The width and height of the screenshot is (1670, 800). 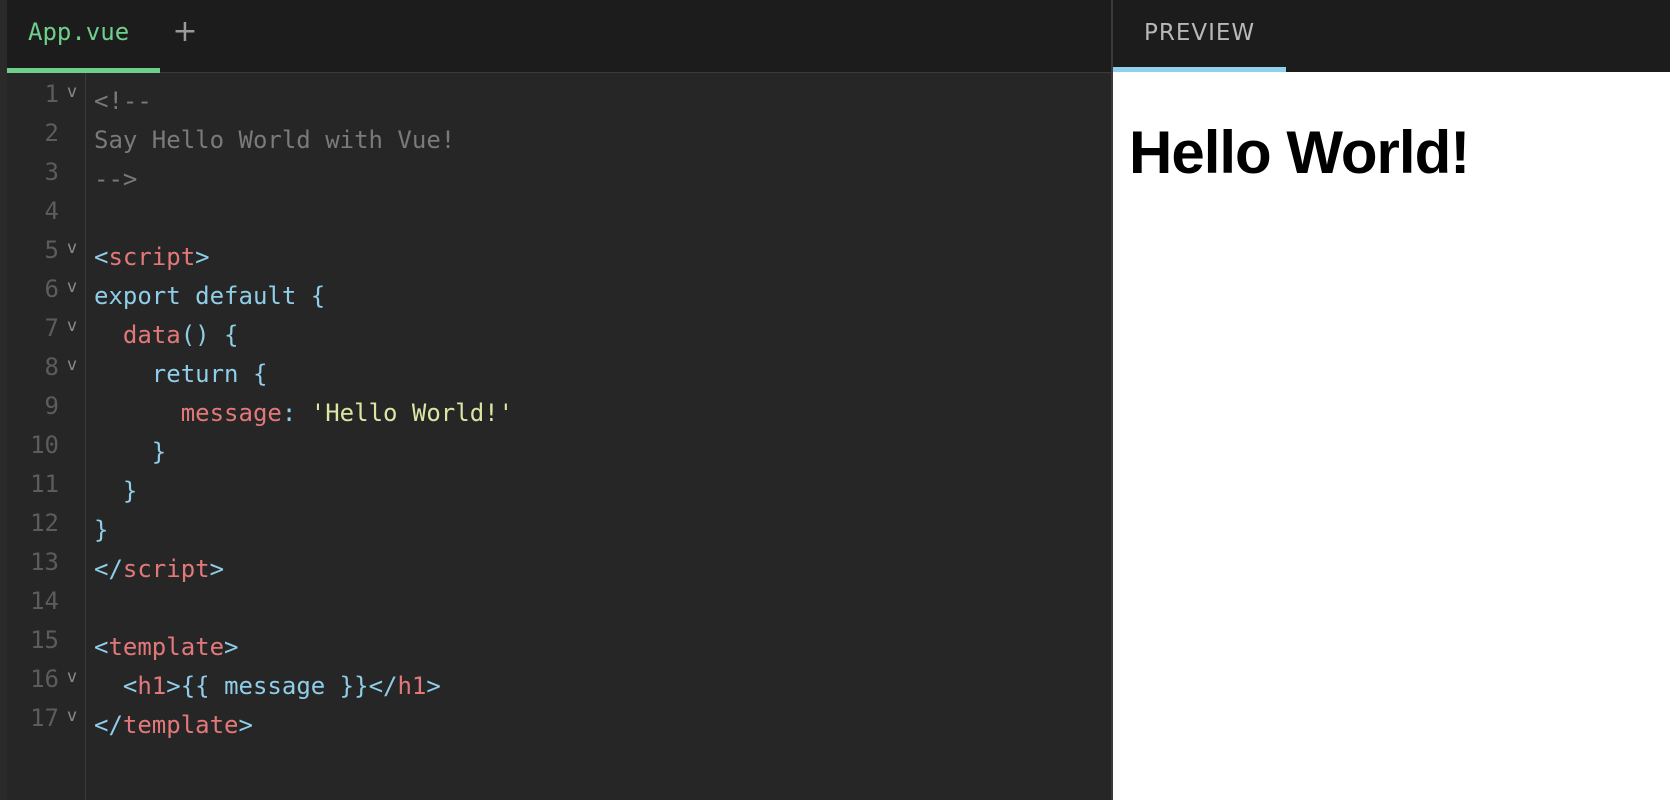 I want to click on preview-tab-bar: PREVIEW, so click(x=1391, y=36).